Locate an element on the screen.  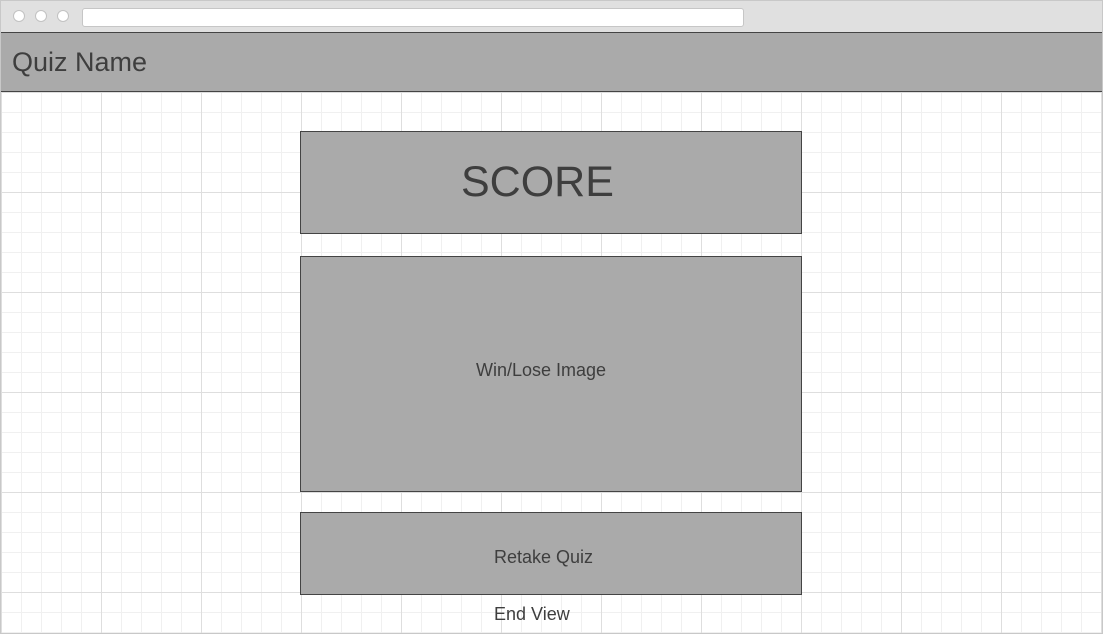
retake-quiz-label: Retake Quiz is located at coordinates (544, 557).